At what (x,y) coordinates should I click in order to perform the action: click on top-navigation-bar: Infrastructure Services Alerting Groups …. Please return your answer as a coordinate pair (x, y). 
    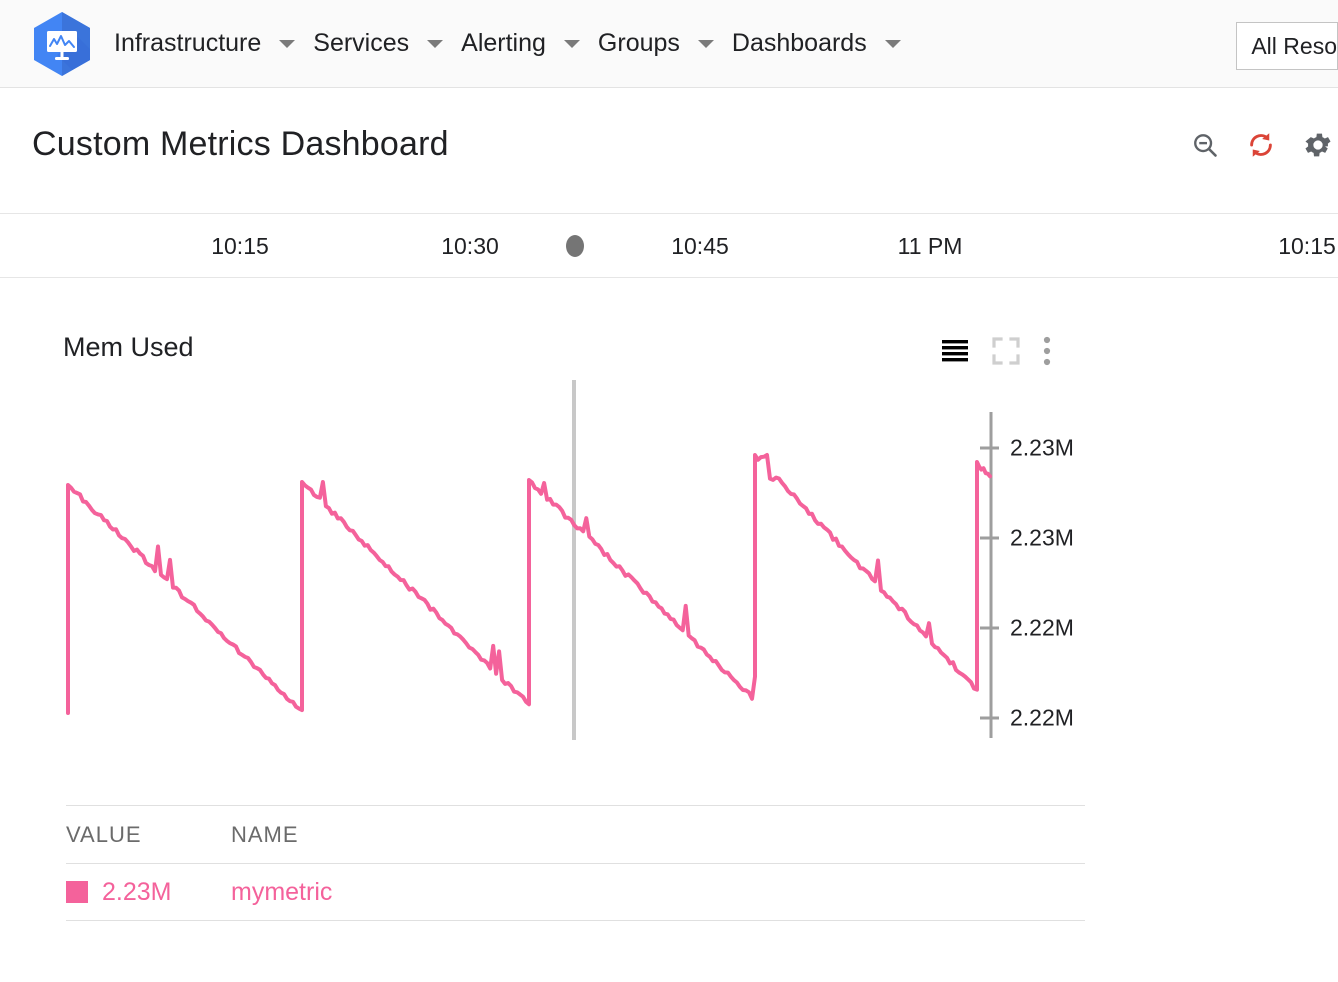
    Looking at the image, I should click on (669, 44).